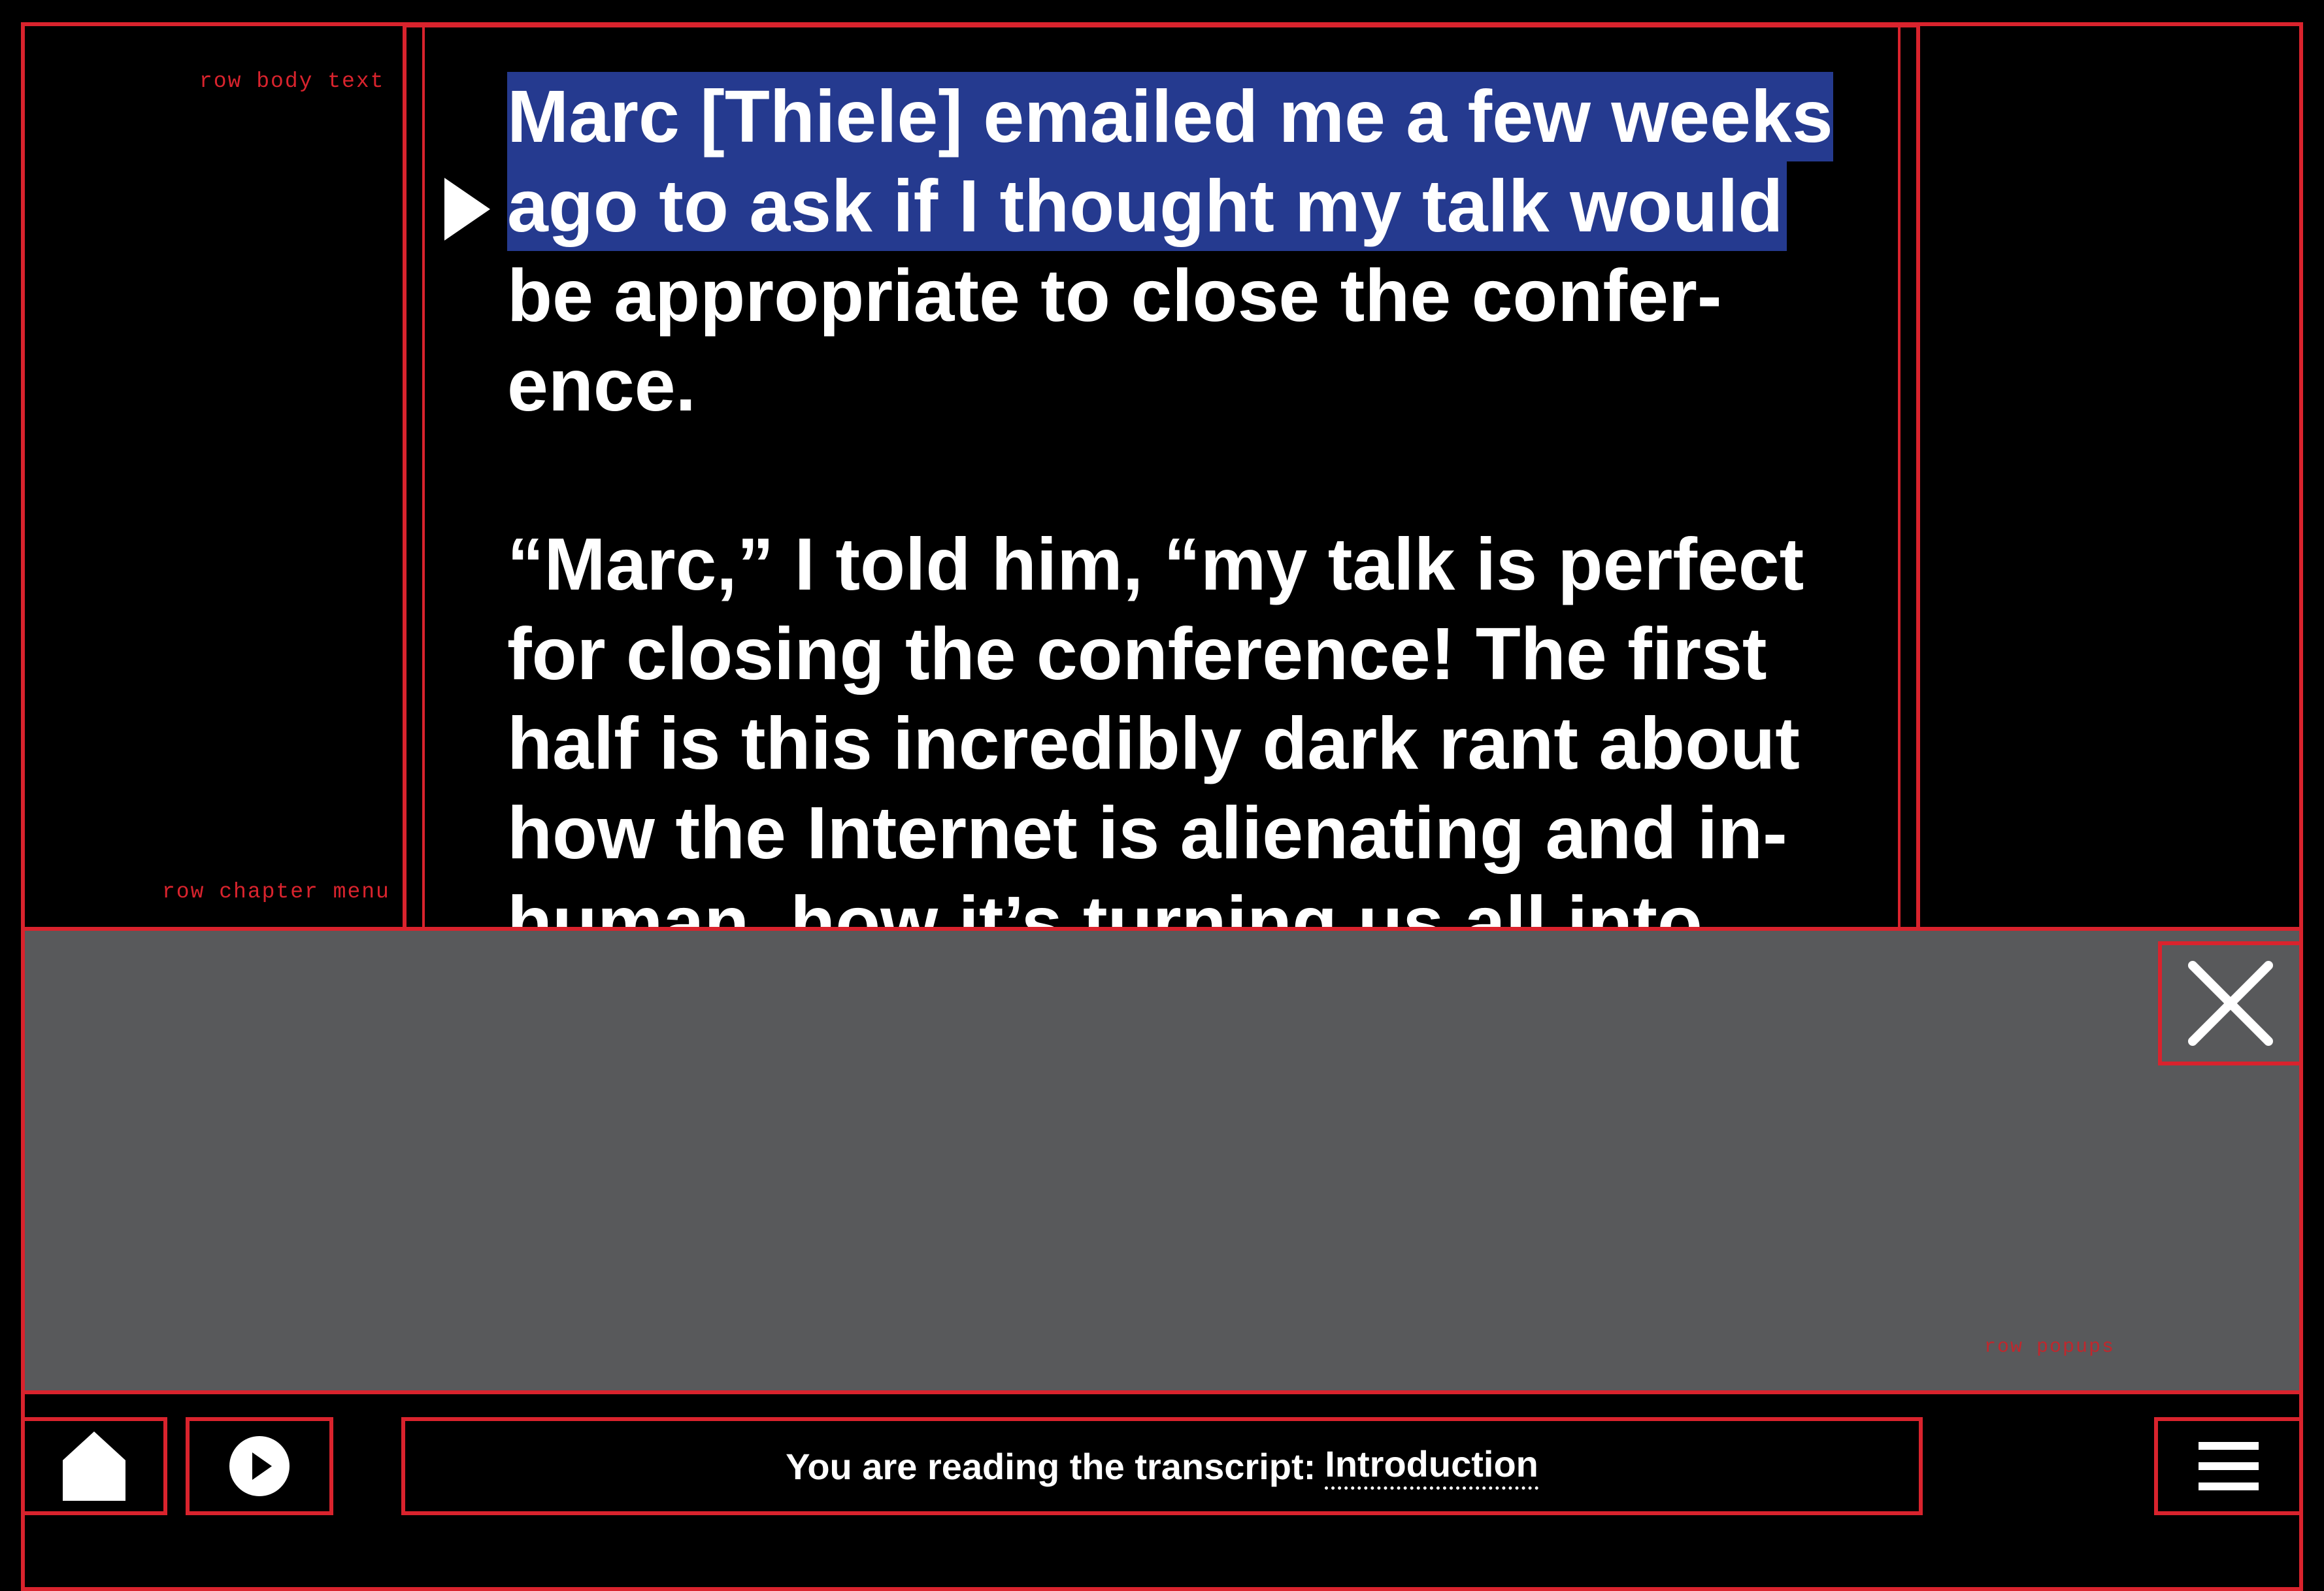 The width and height of the screenshot is (2324, 1591). Describe the element at coordinates (1162, 1392) in the screenshot. I see `bottom-bar-divider` at that location.